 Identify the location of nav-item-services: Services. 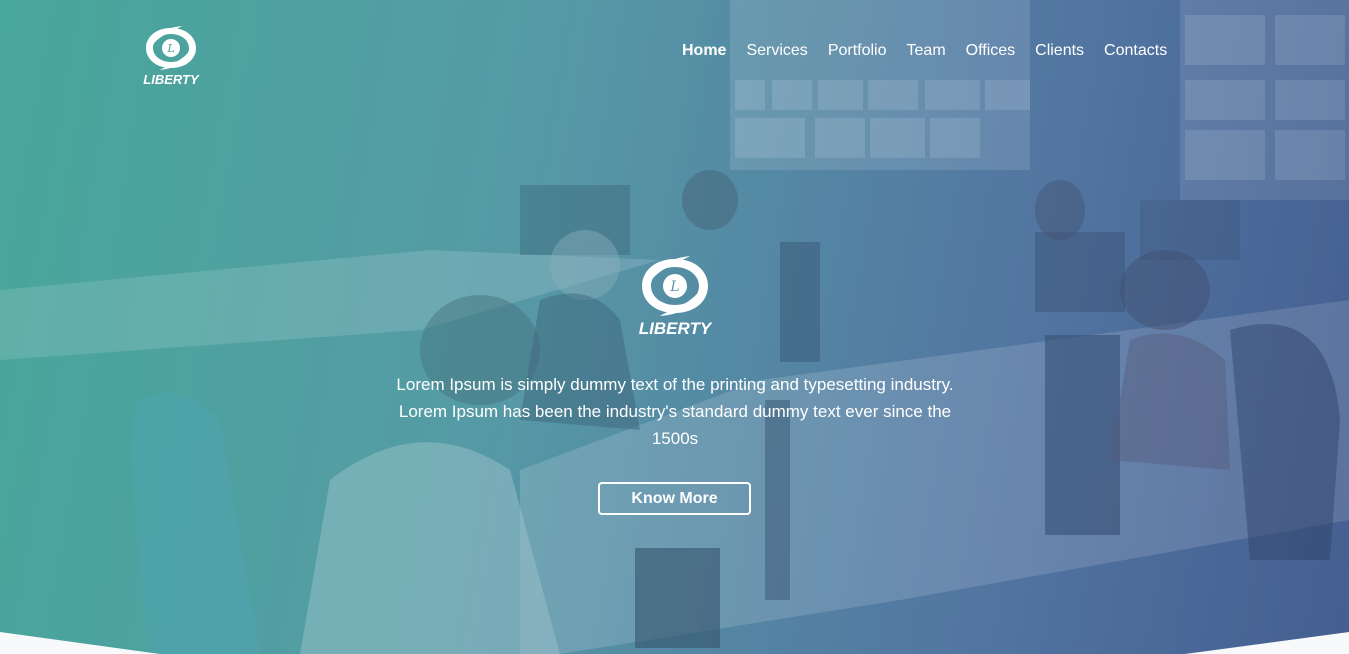
(776, 51).